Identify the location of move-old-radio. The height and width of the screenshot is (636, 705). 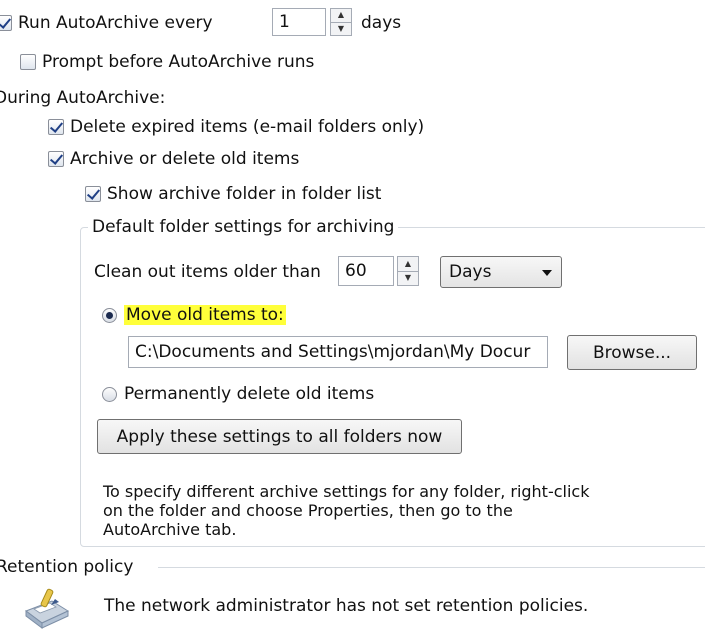
(109, 315).